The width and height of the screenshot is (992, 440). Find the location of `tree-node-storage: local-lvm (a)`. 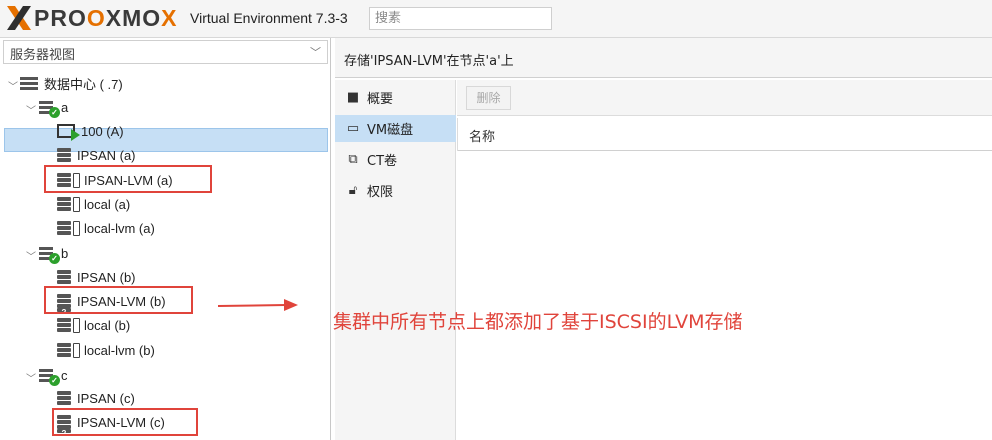

tree-node-storage: local-lvm (a) is located at coordinates (106, 228).